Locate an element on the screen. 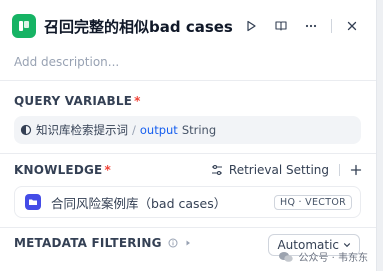 The height and width of the screenshot is (271, 383). knowledge-label-text: KNOWLEDGE is located at coordinates (58, 170).